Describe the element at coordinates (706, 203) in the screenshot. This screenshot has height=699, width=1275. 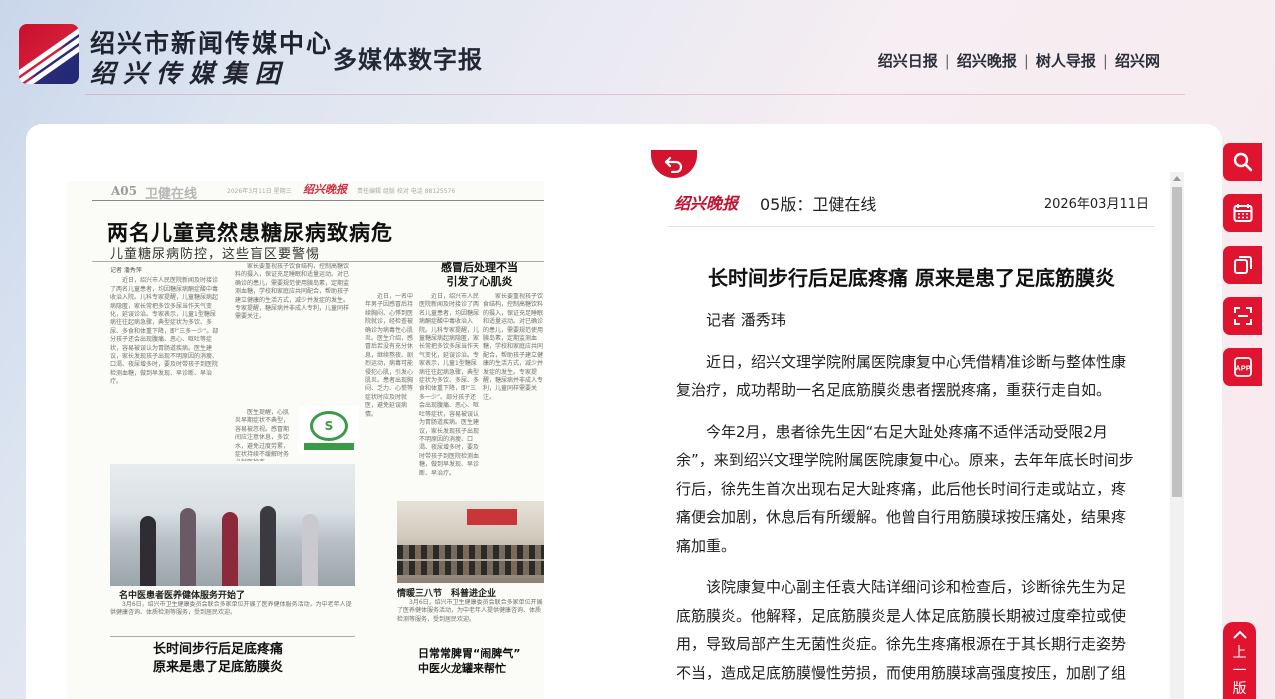
I see `article-brand: 绍兴晚报` at that location.